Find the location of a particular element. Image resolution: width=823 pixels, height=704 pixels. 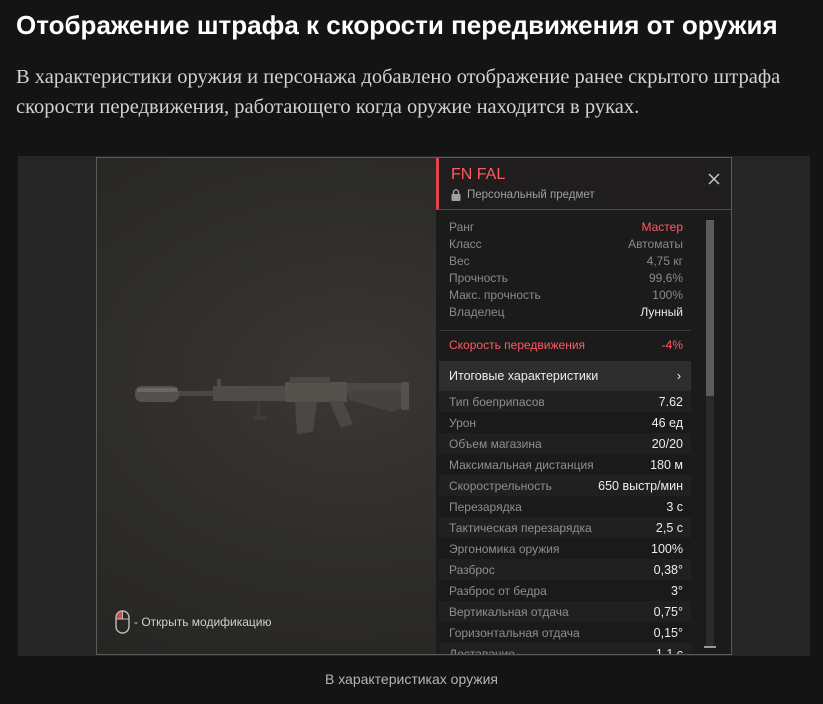

info-label: Владелец is located at coordinates (477, 312).